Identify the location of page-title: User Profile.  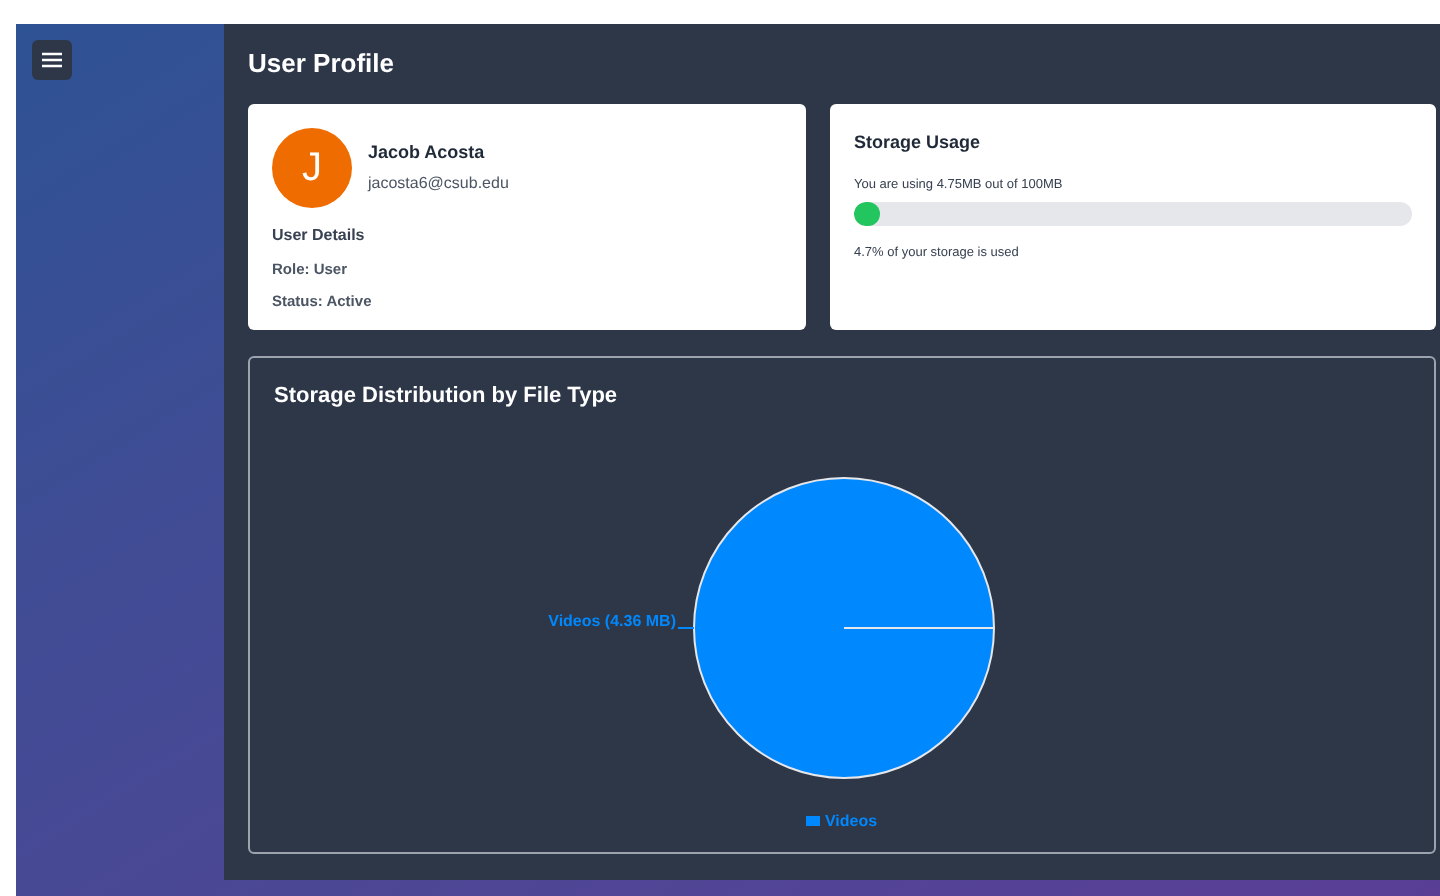
(322, 65).